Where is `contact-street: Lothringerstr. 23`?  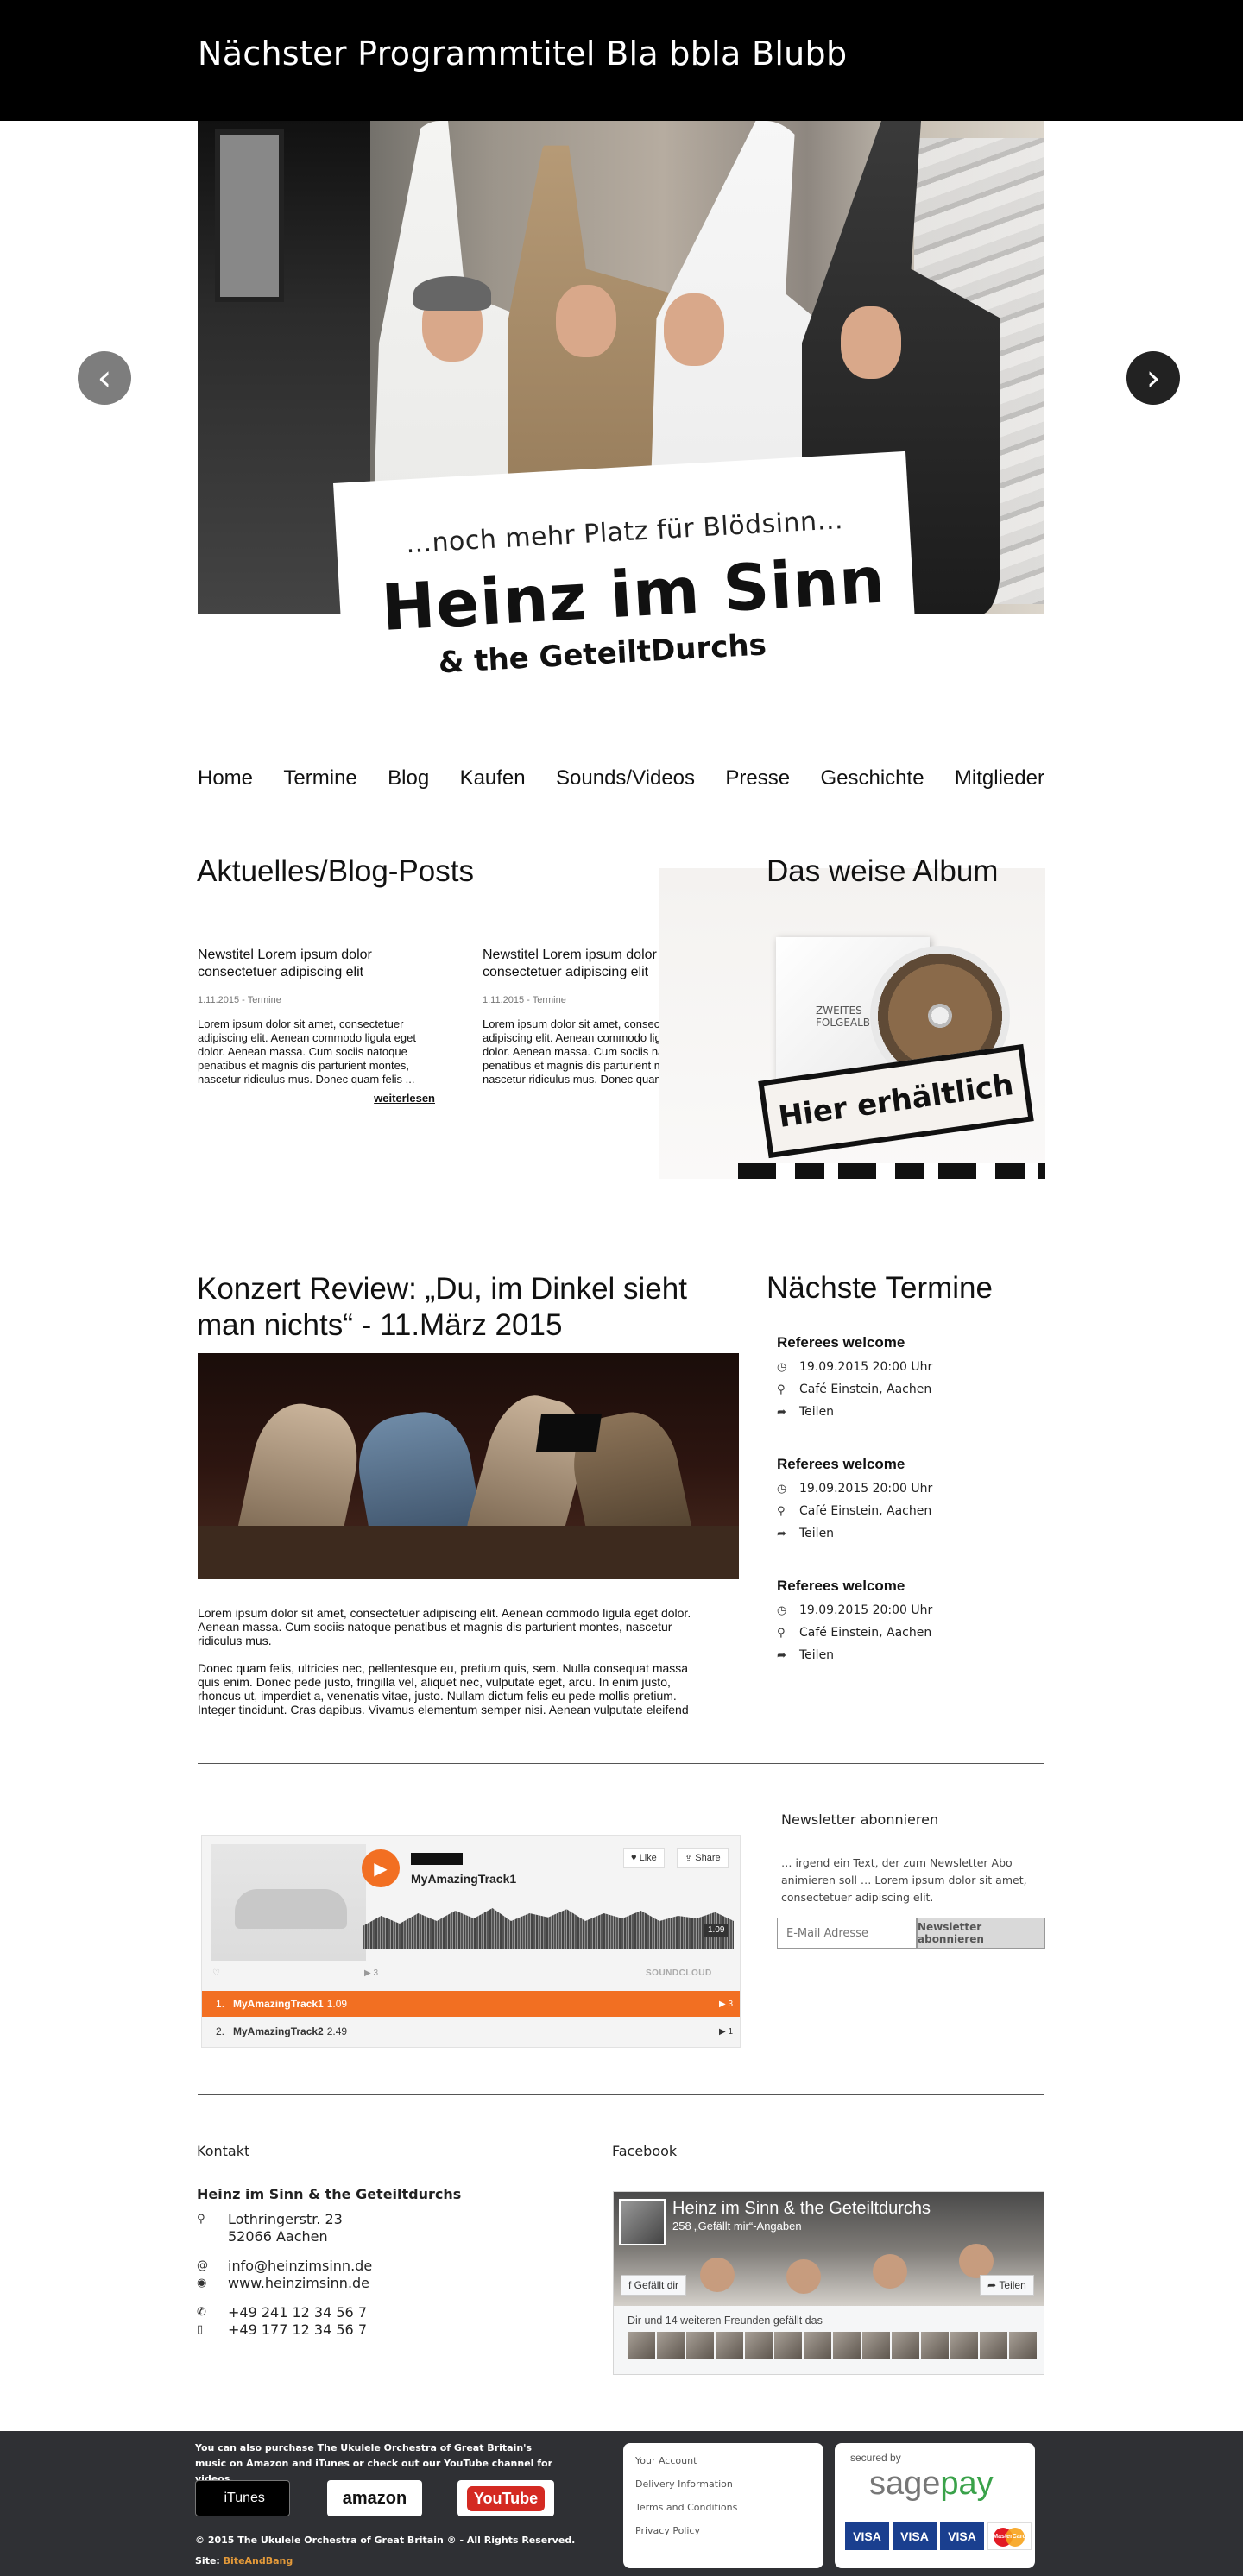
contact-street: Lothringerstr. 23 is located at coordinates (286, 2219).